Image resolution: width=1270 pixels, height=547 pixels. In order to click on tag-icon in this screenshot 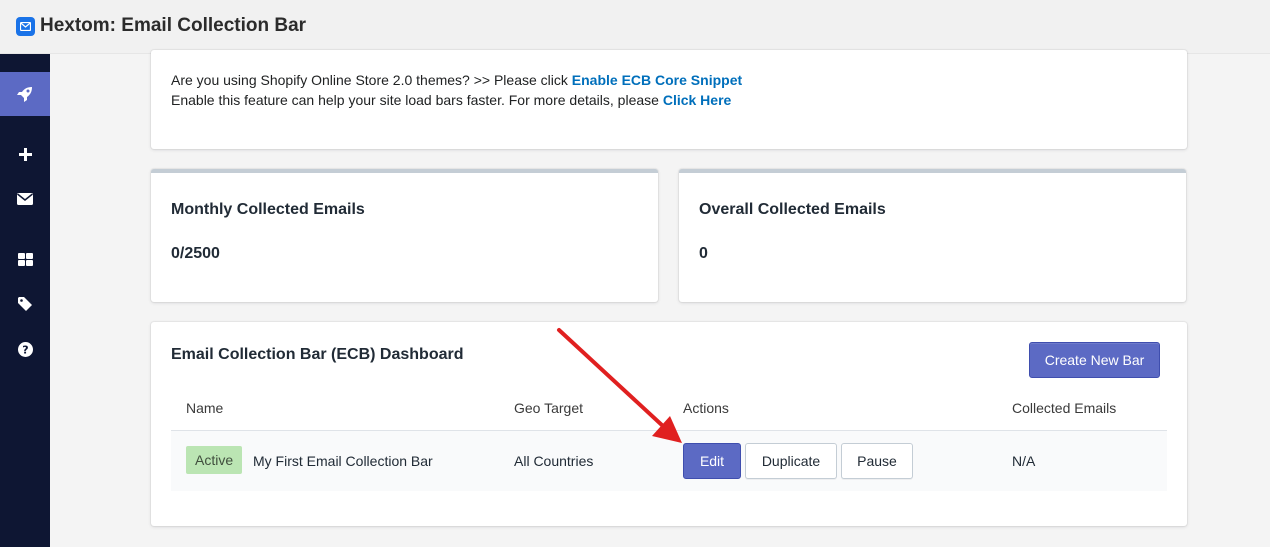, I will do `click(25, 304)`.